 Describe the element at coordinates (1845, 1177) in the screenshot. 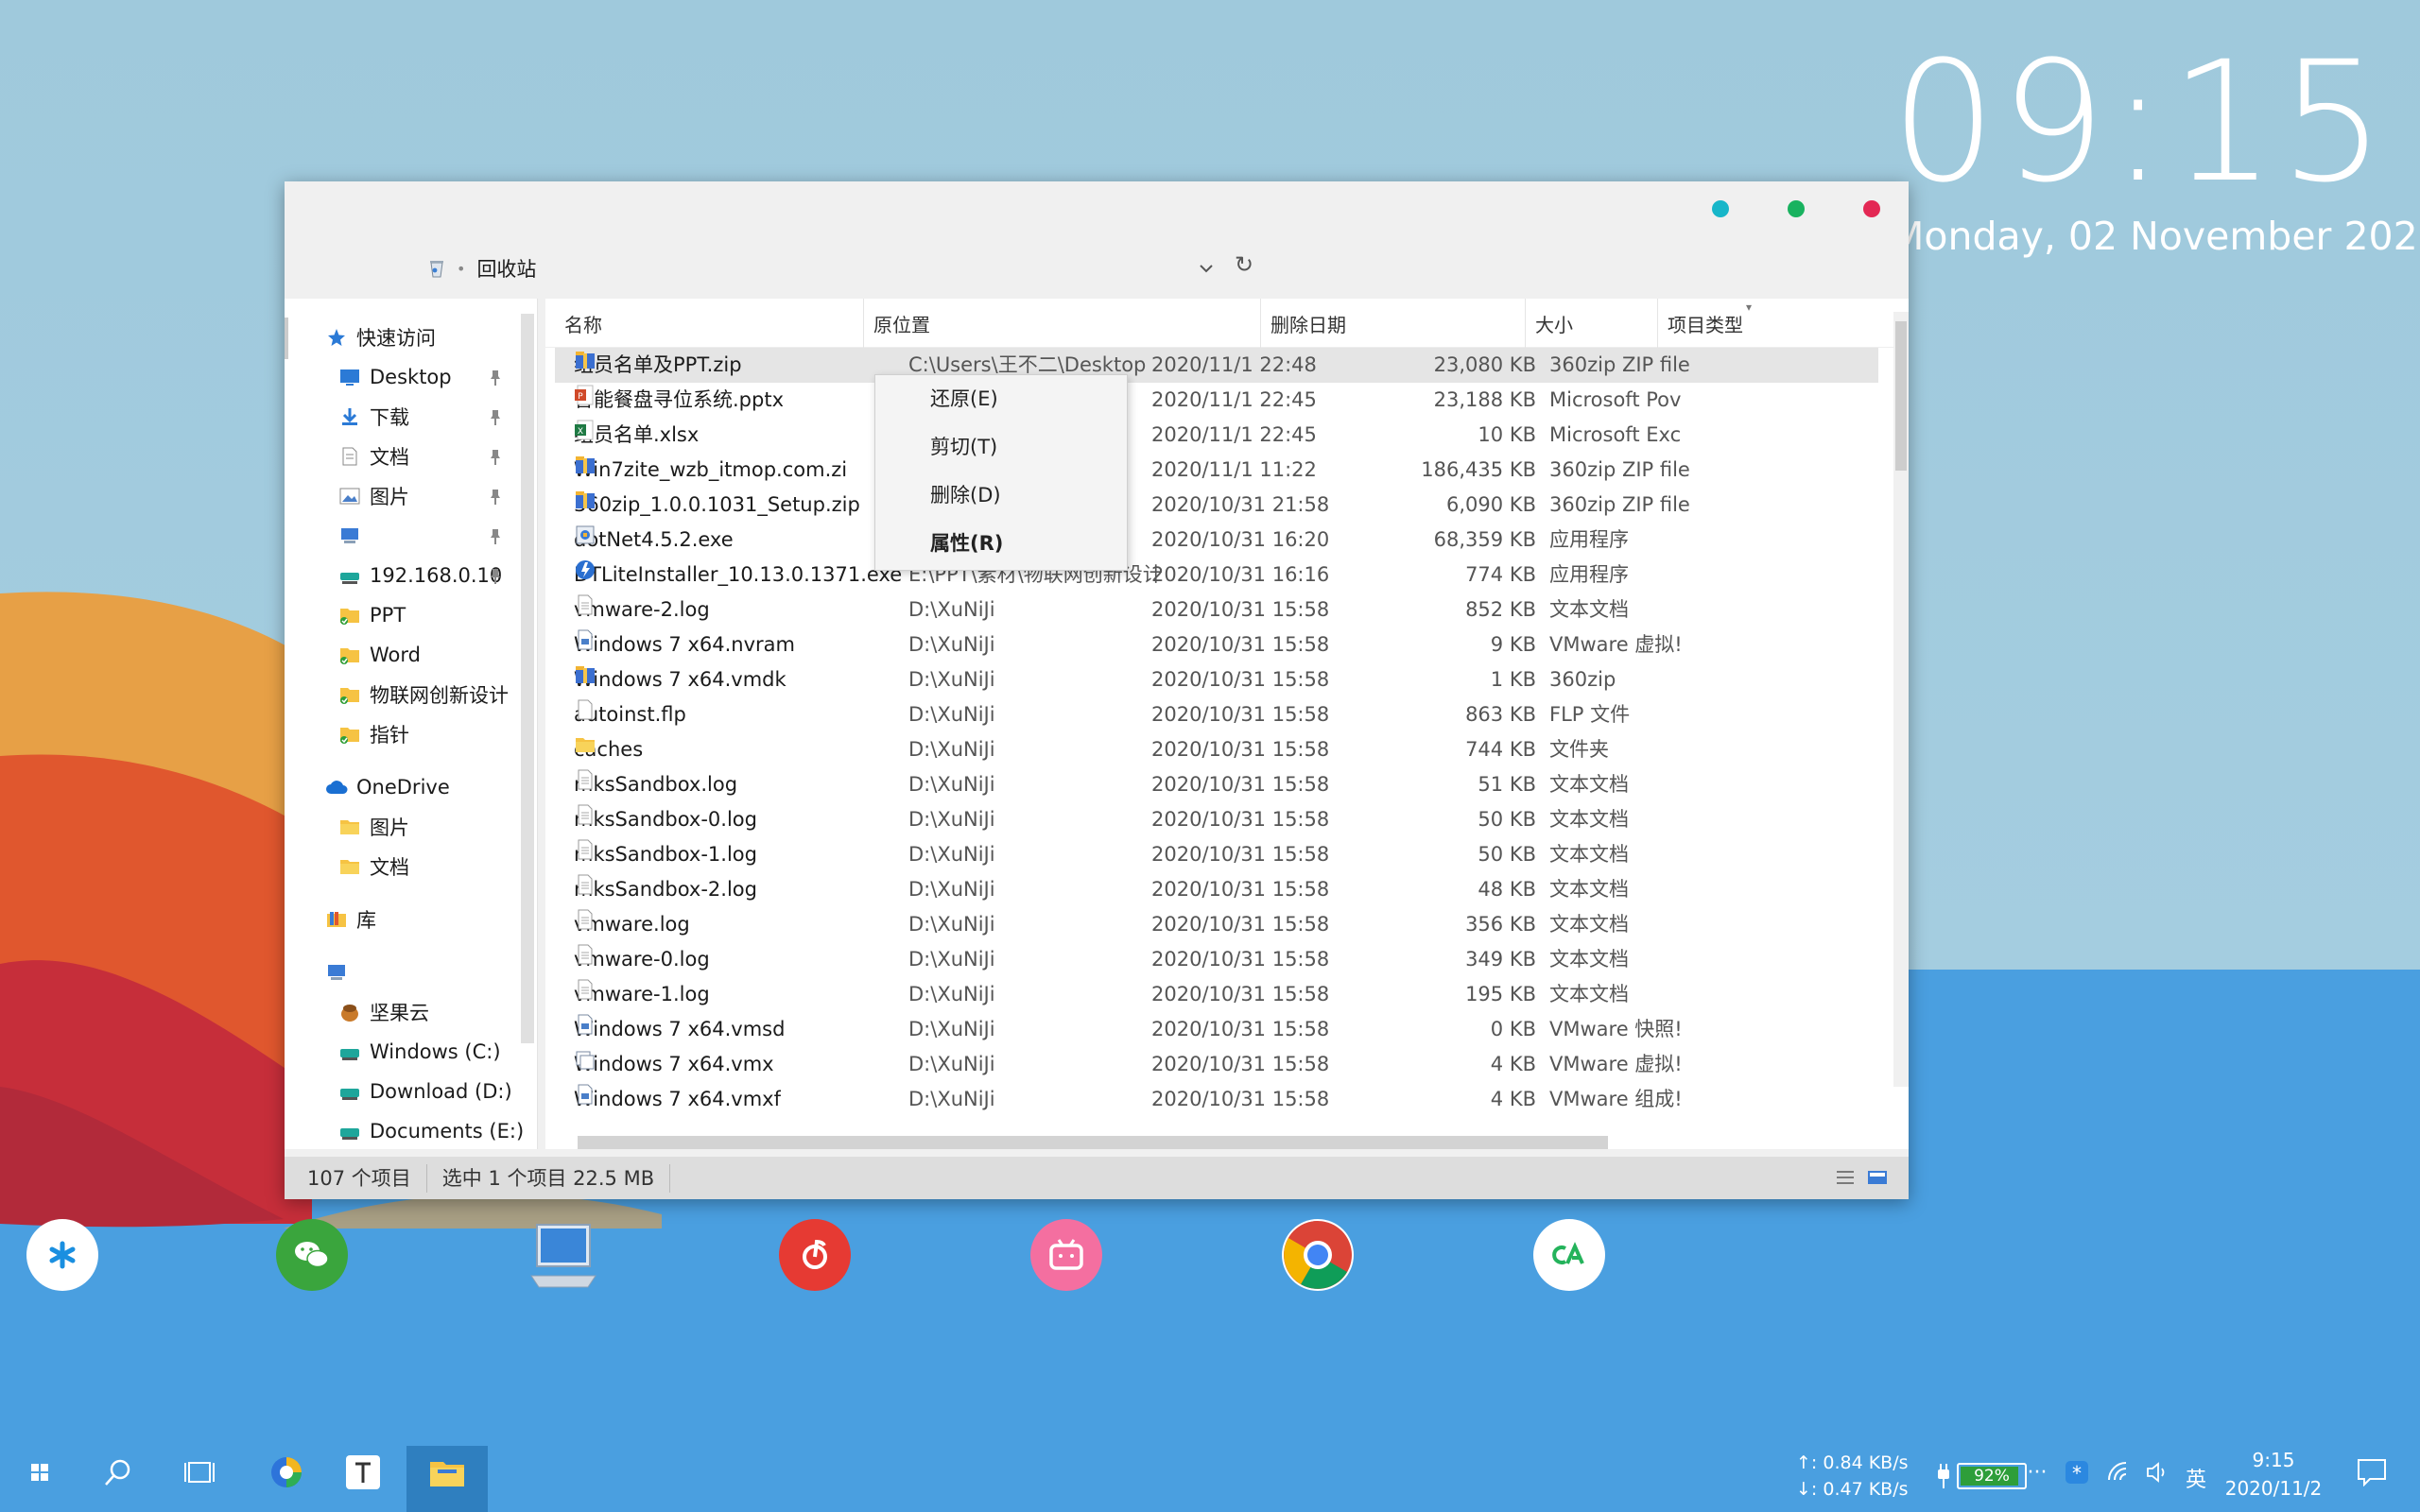

I see `details-view-icon` at that location.